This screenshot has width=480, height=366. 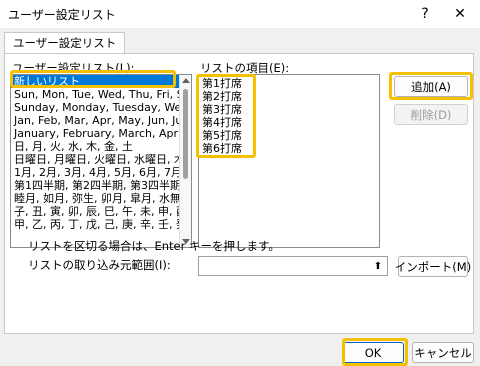 I want to click on list-item: 1月, 2月, 3月, 4月, 5月, 6月, 7月, 8月, so click(x=101, y=172).